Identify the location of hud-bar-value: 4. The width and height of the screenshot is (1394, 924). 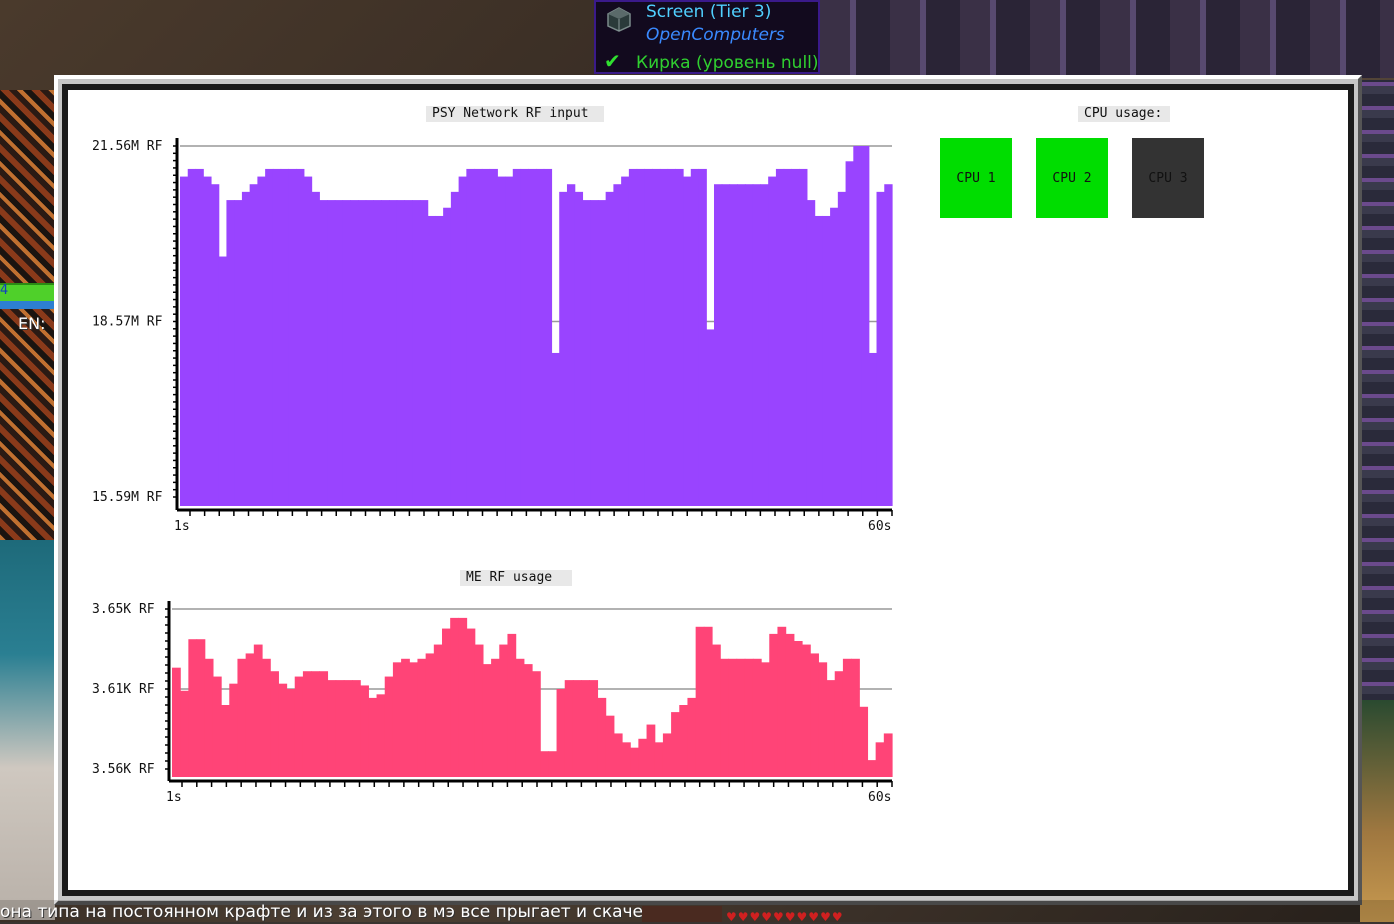
(4, 290).